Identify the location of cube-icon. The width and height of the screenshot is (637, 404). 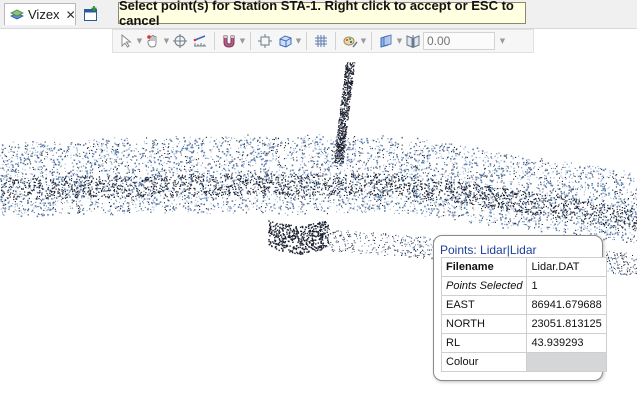
(285, 41).